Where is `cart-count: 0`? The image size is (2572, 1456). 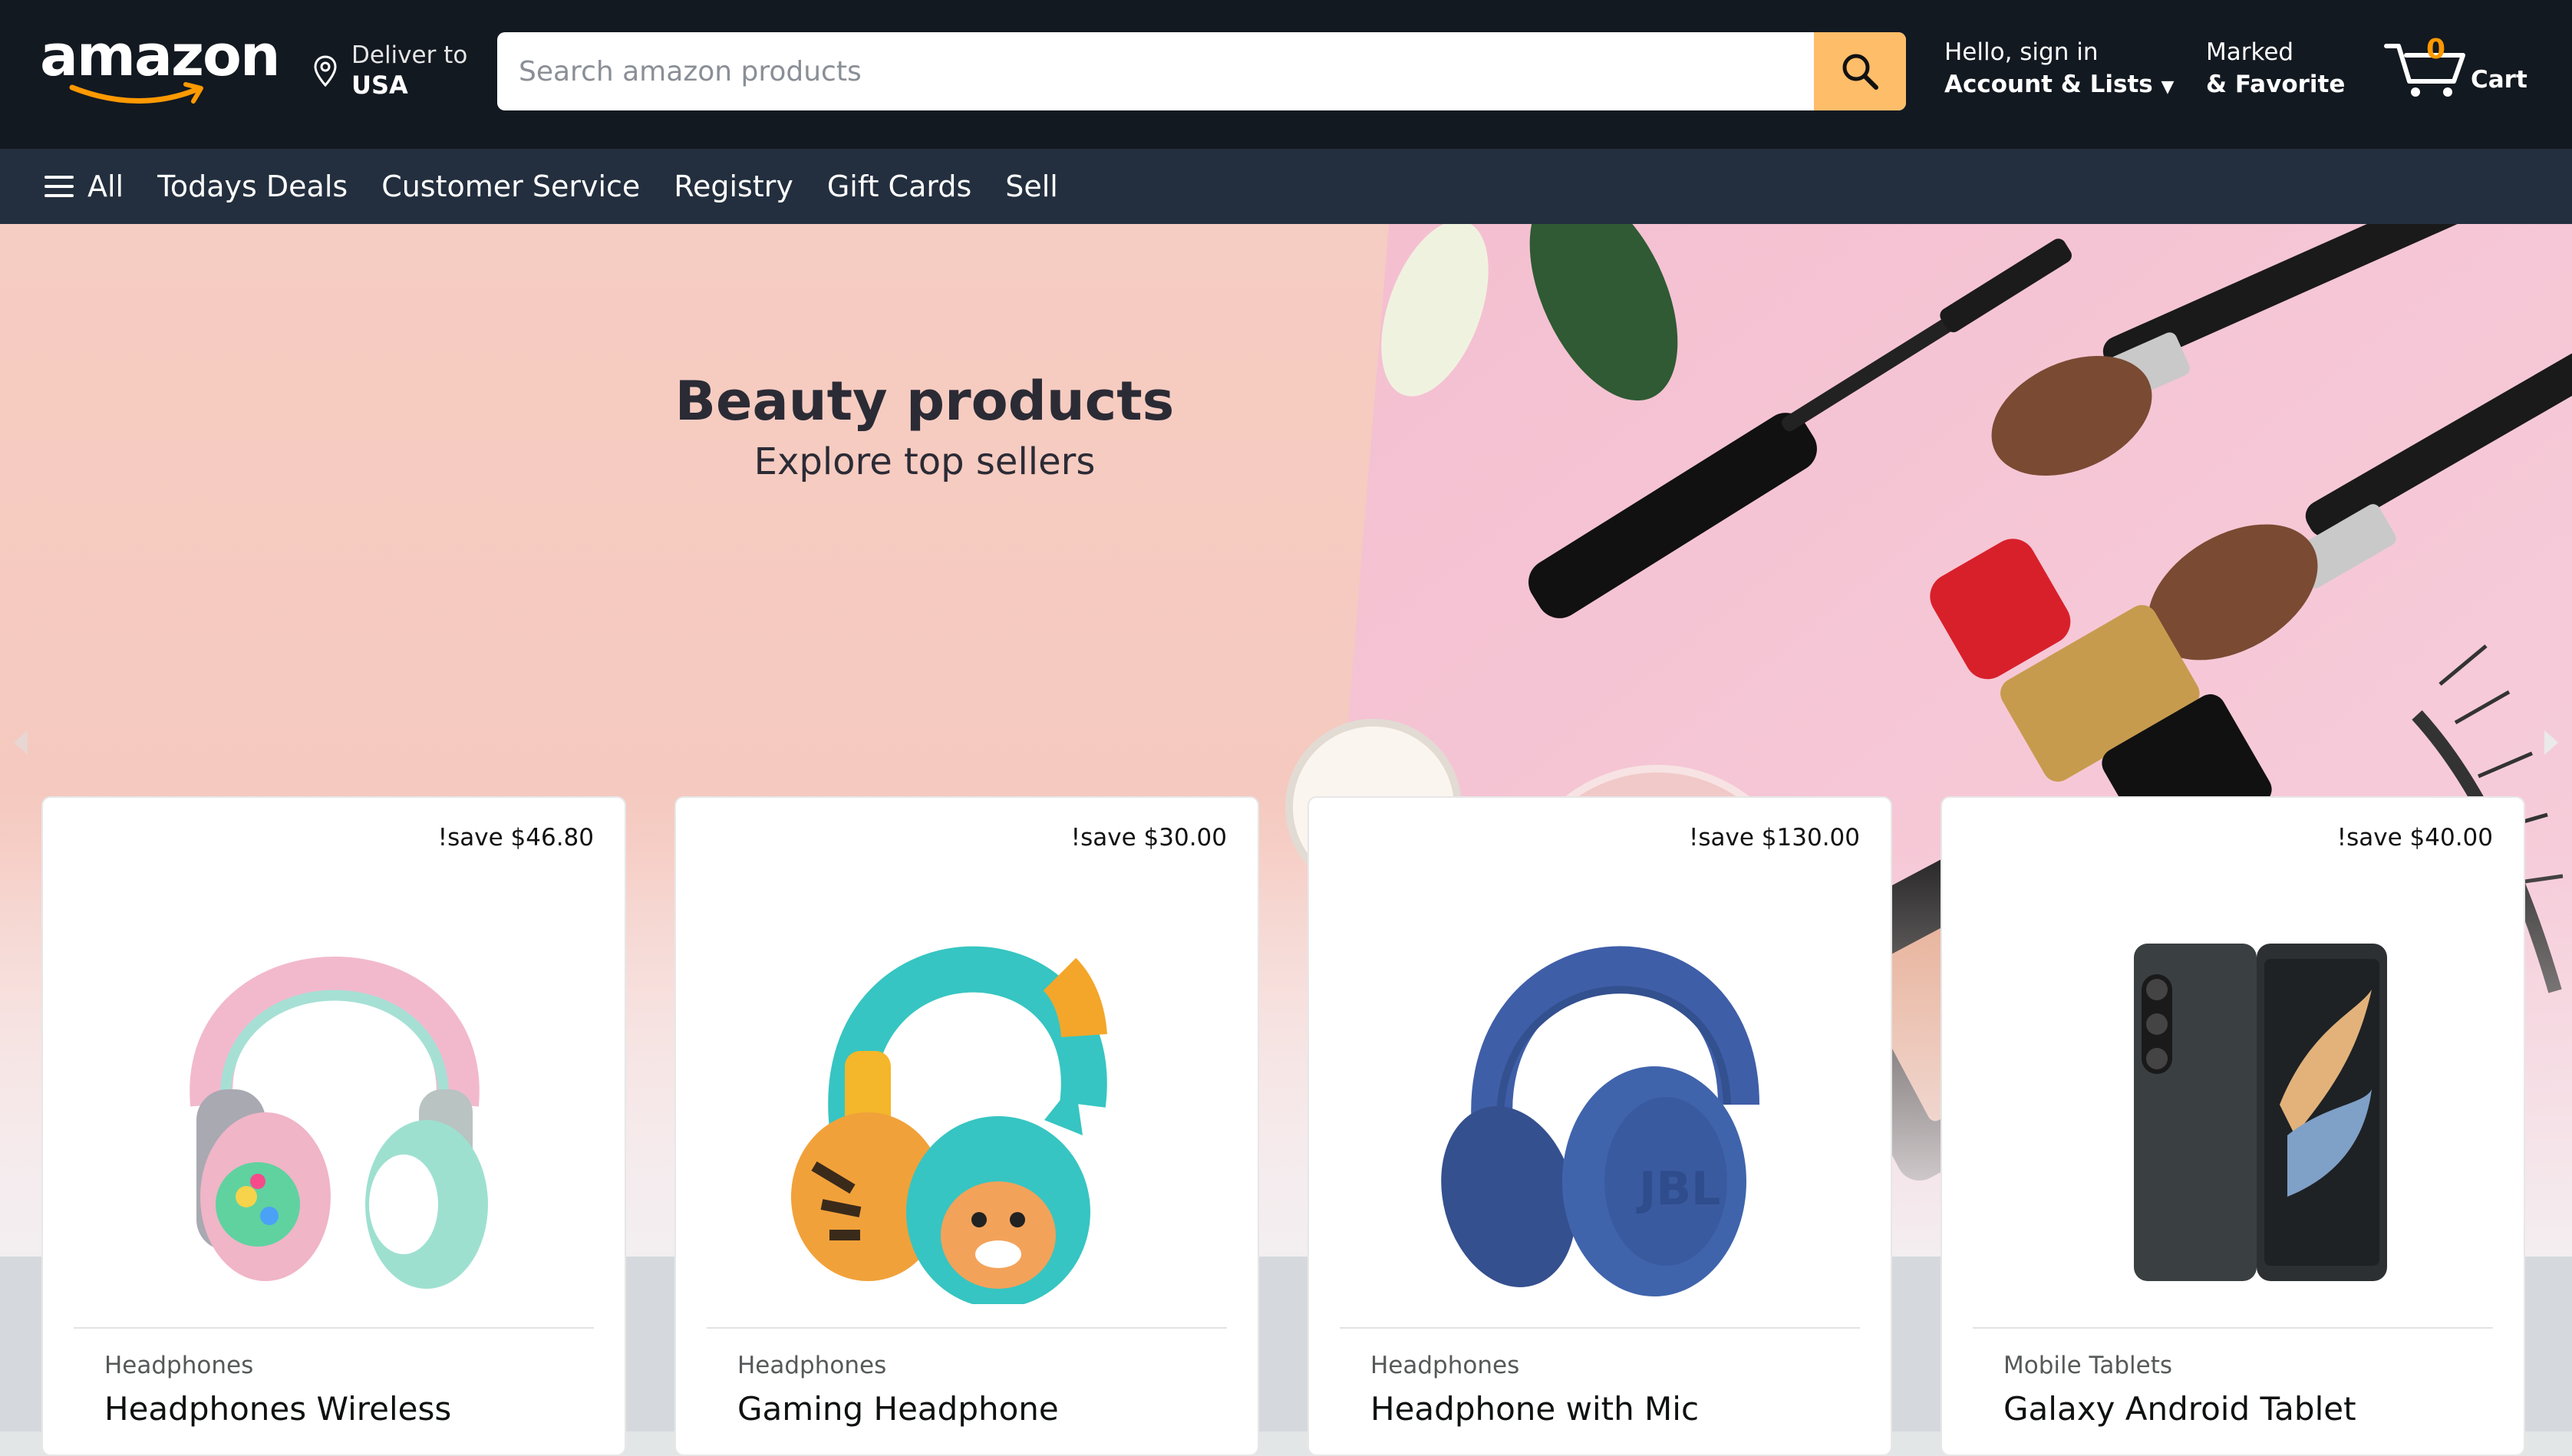 cart-count: 0 is located at coordinates (2436, 49).